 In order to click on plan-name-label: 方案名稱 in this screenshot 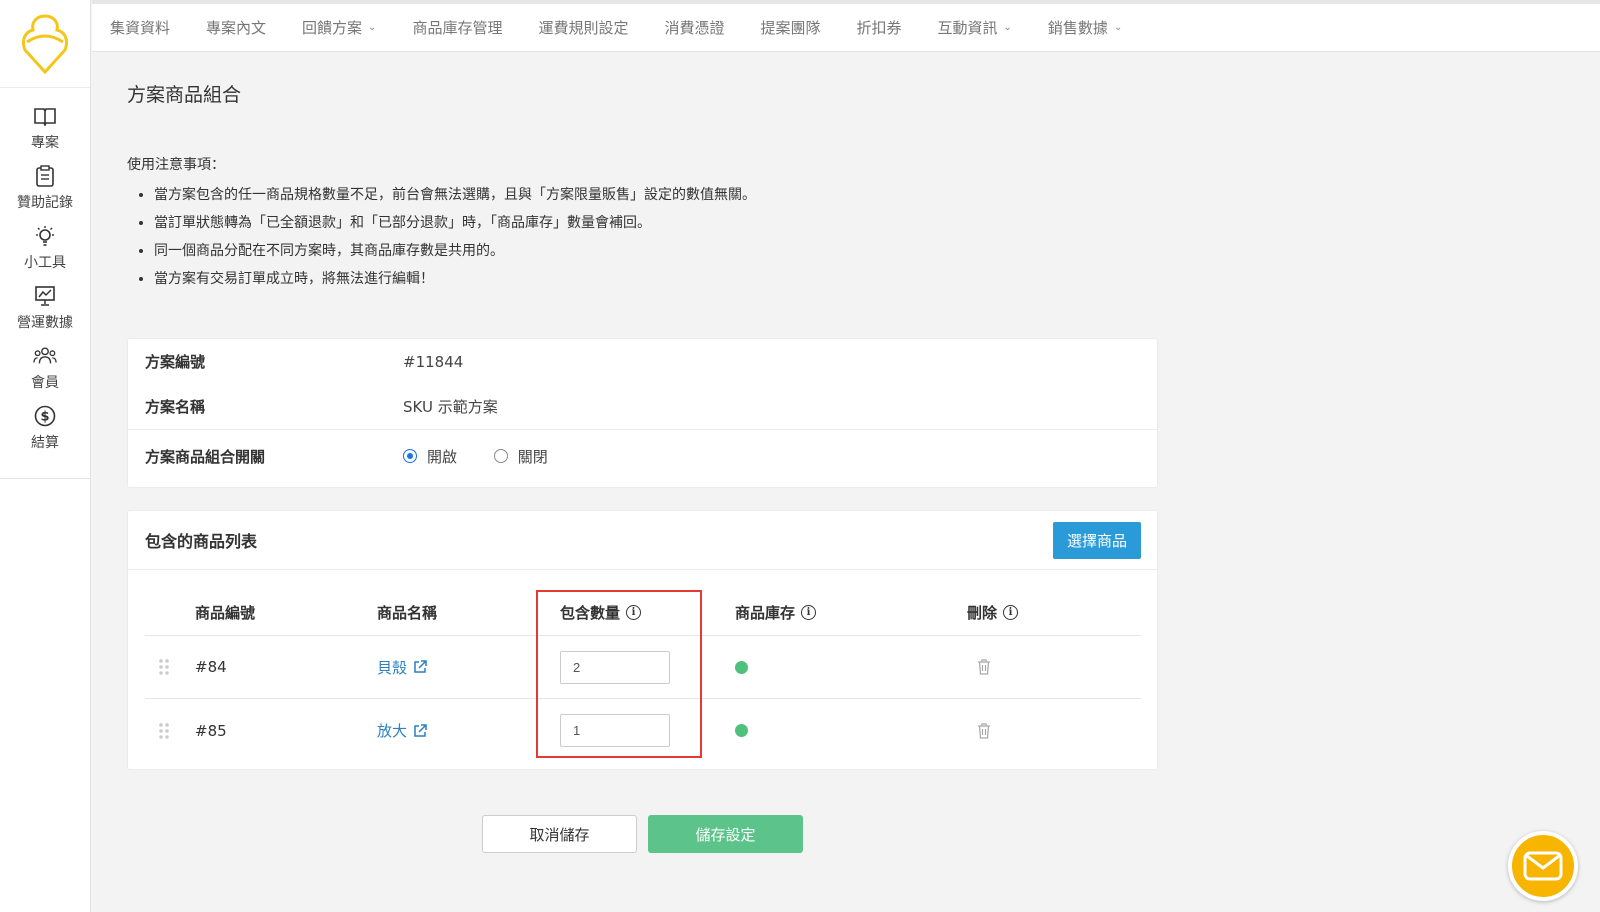, I will do `click(175, 407)`.